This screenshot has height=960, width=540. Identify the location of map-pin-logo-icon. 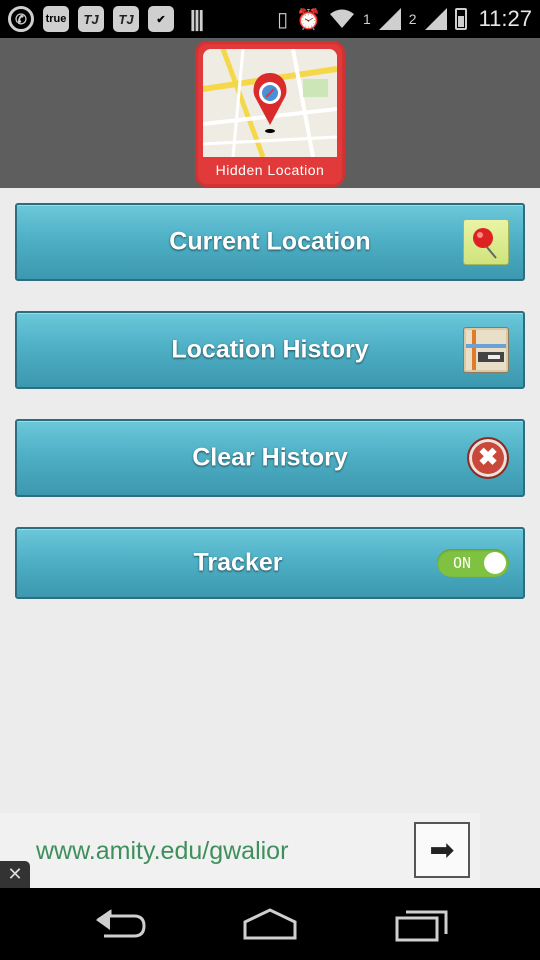
(270, 103).